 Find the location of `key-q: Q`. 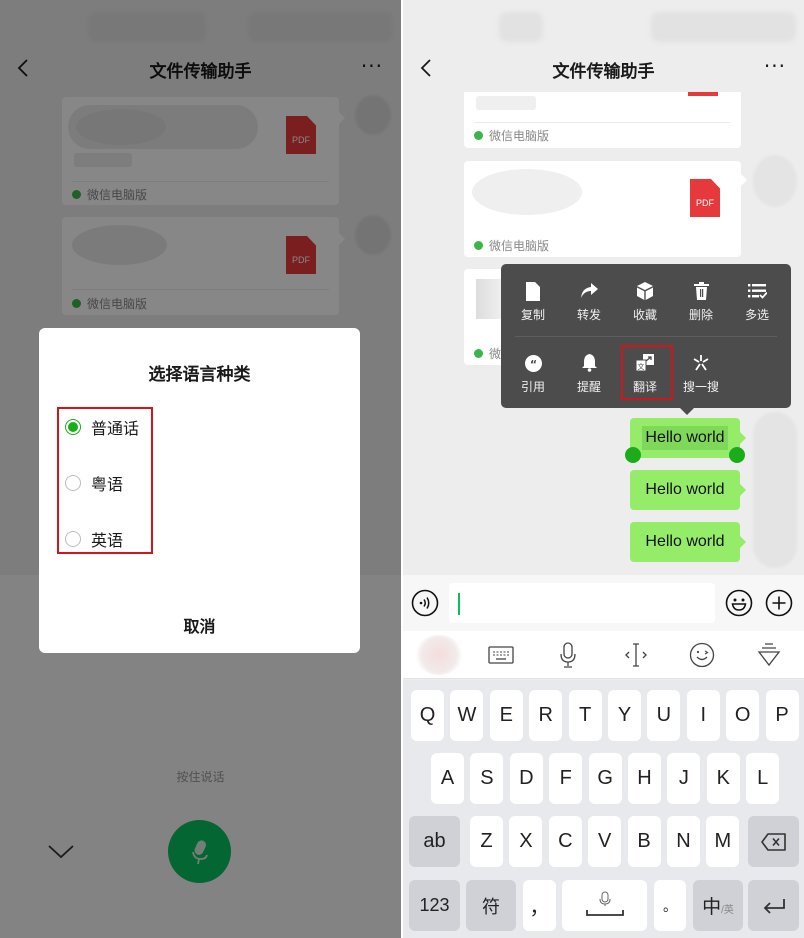

key-q: Q is located at coordinates (427, 715).